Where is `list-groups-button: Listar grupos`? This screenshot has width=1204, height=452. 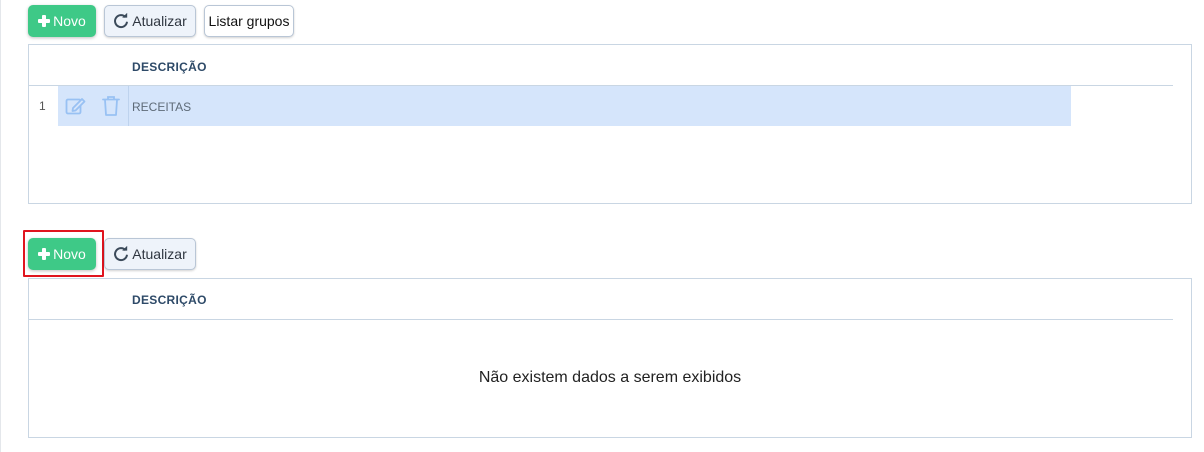
list-groups-button: Listar grupos is located at coordinates (249, 21).